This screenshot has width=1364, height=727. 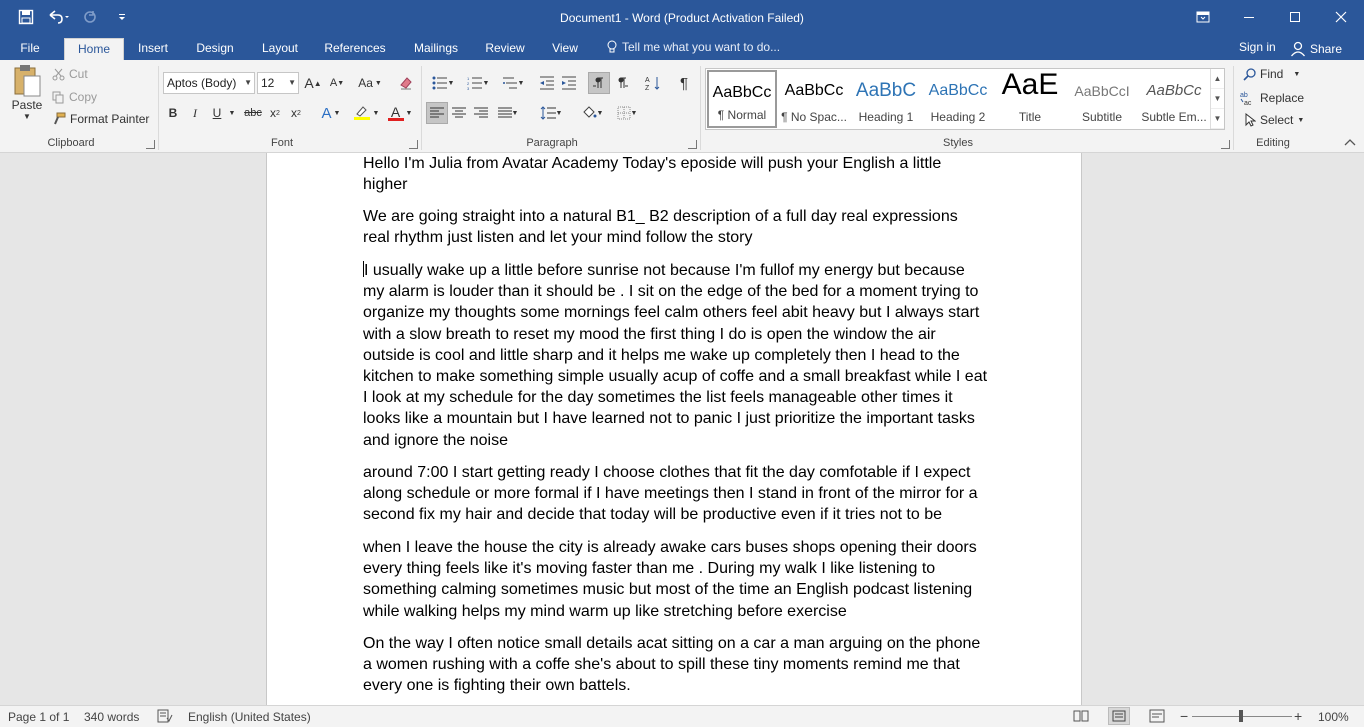 I want to click on group-divider, so click(x=700, y=108).